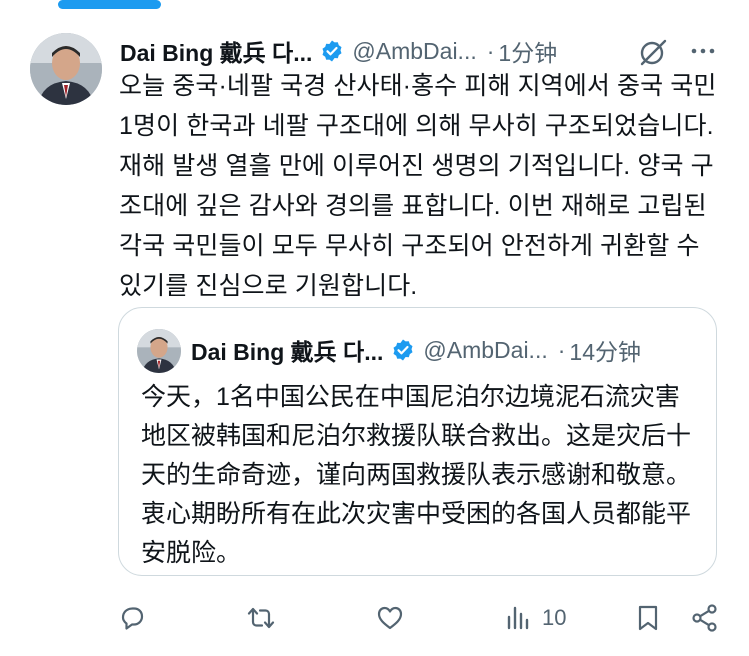 Image resolution: width=749 pixels, height=656 pixels. Describe the element at coordinates (332, 51) in the screenshot. I see `verified-badge-icon` at that location.